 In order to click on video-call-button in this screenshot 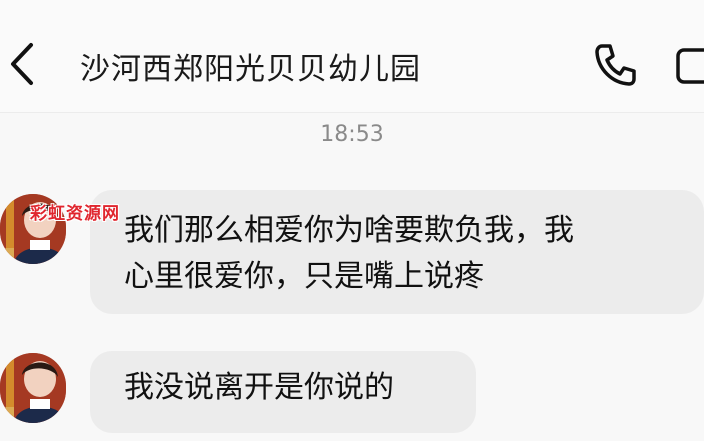, I will do `click(689, 65)`.